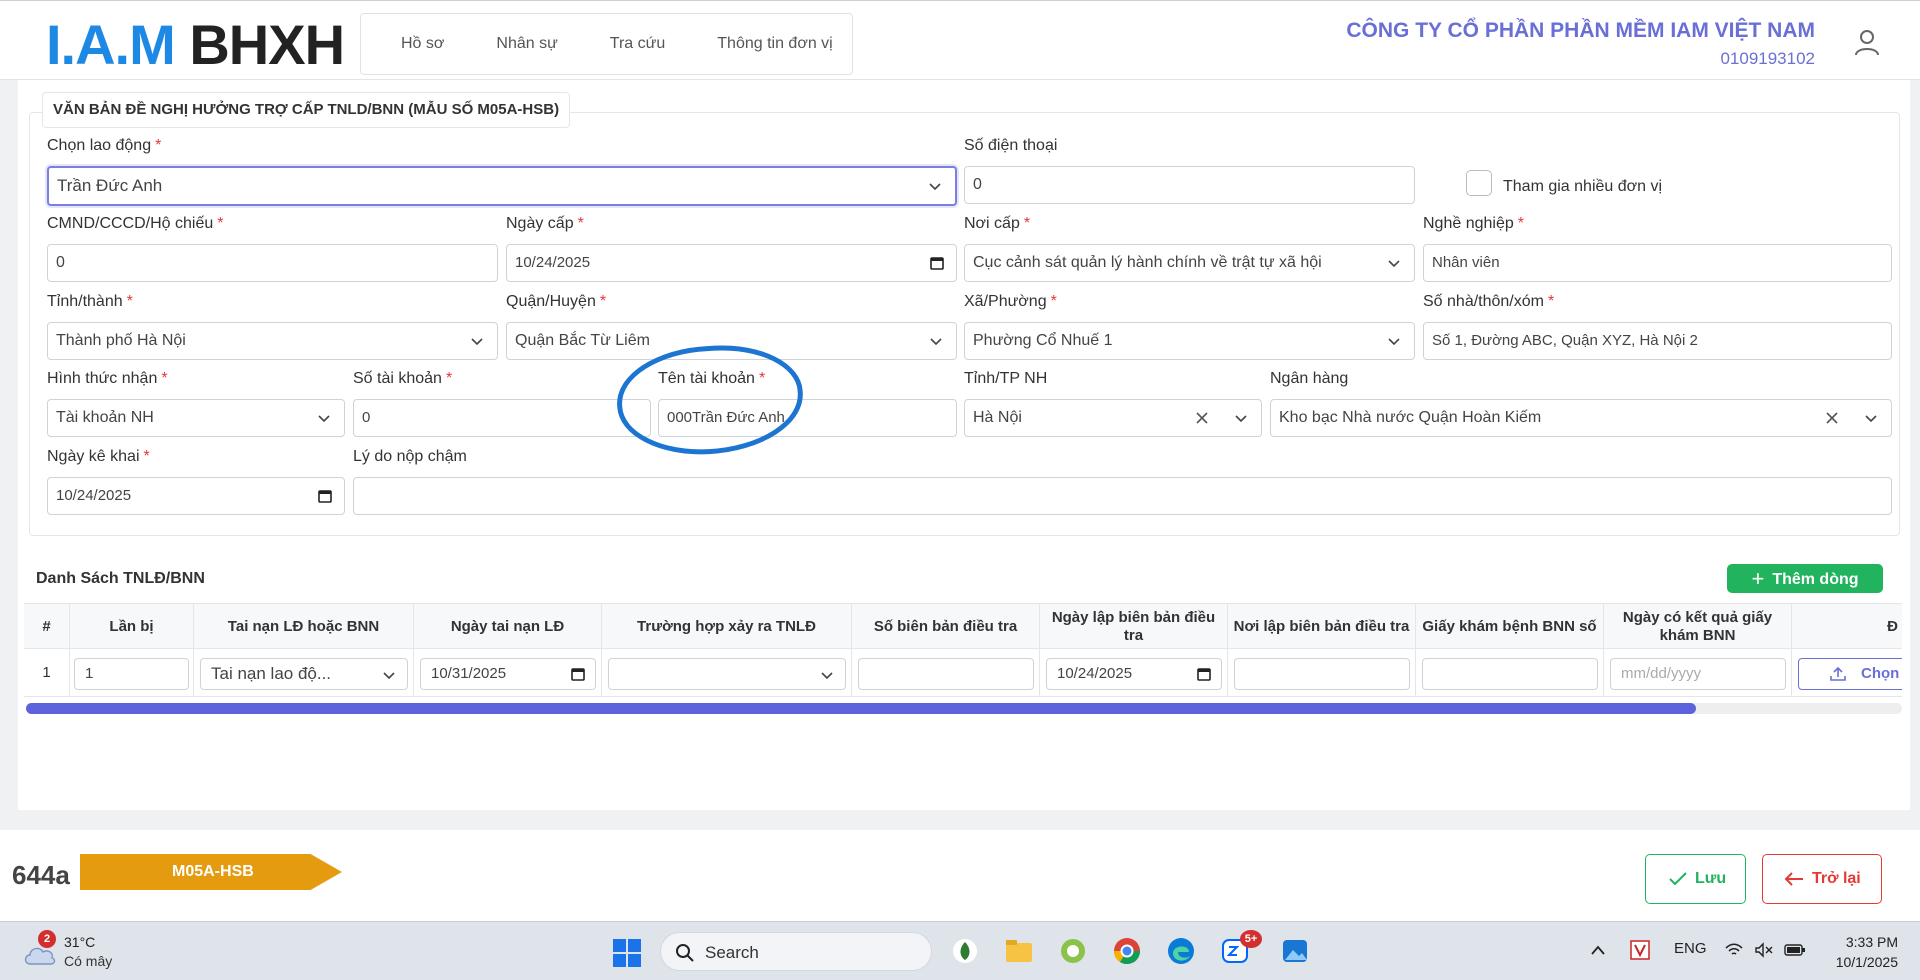  What do you see at coordinates (196, 496) in the screenshot?
I see `declare-date-input: 10/24/2025` at bounding box center [196, 496].